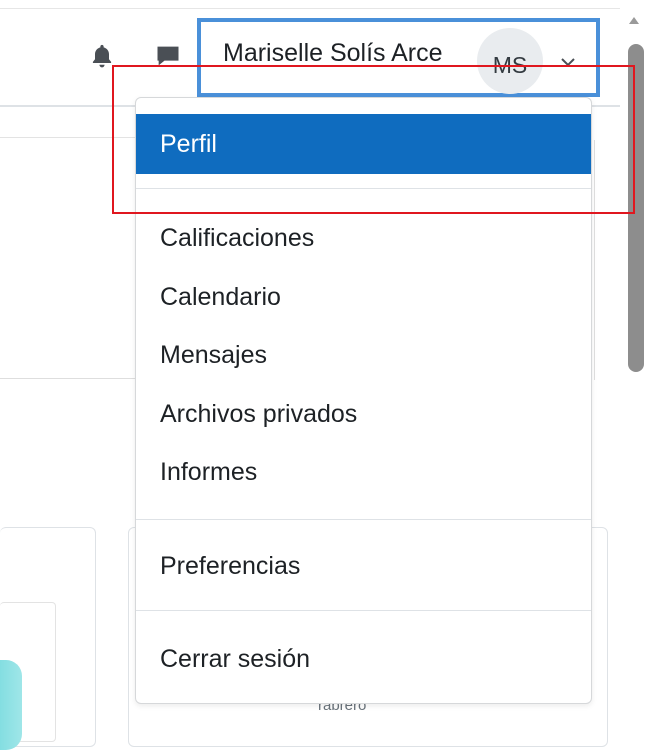 This screenshot has width=645, height=750. I want to click on menu-item-mensajes: Mensajes, so click(363, 355).